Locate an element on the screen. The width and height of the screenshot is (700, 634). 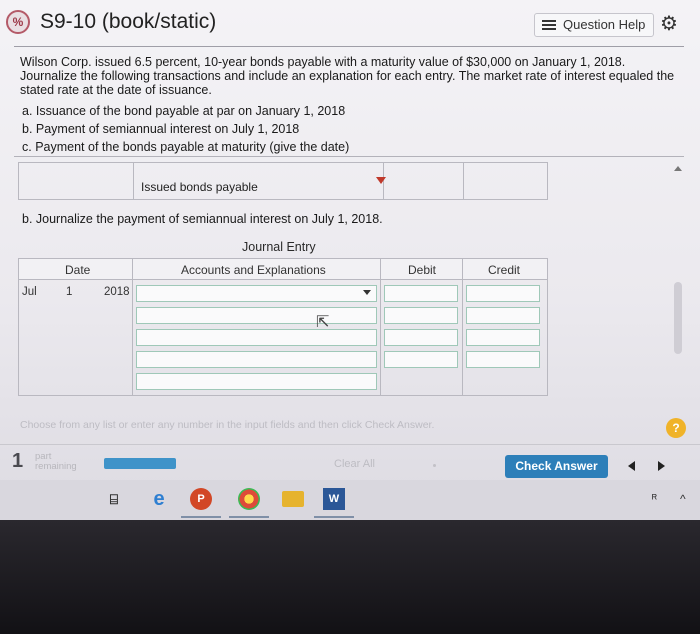
chevron-down-icon is located at coordinates (367, 292).